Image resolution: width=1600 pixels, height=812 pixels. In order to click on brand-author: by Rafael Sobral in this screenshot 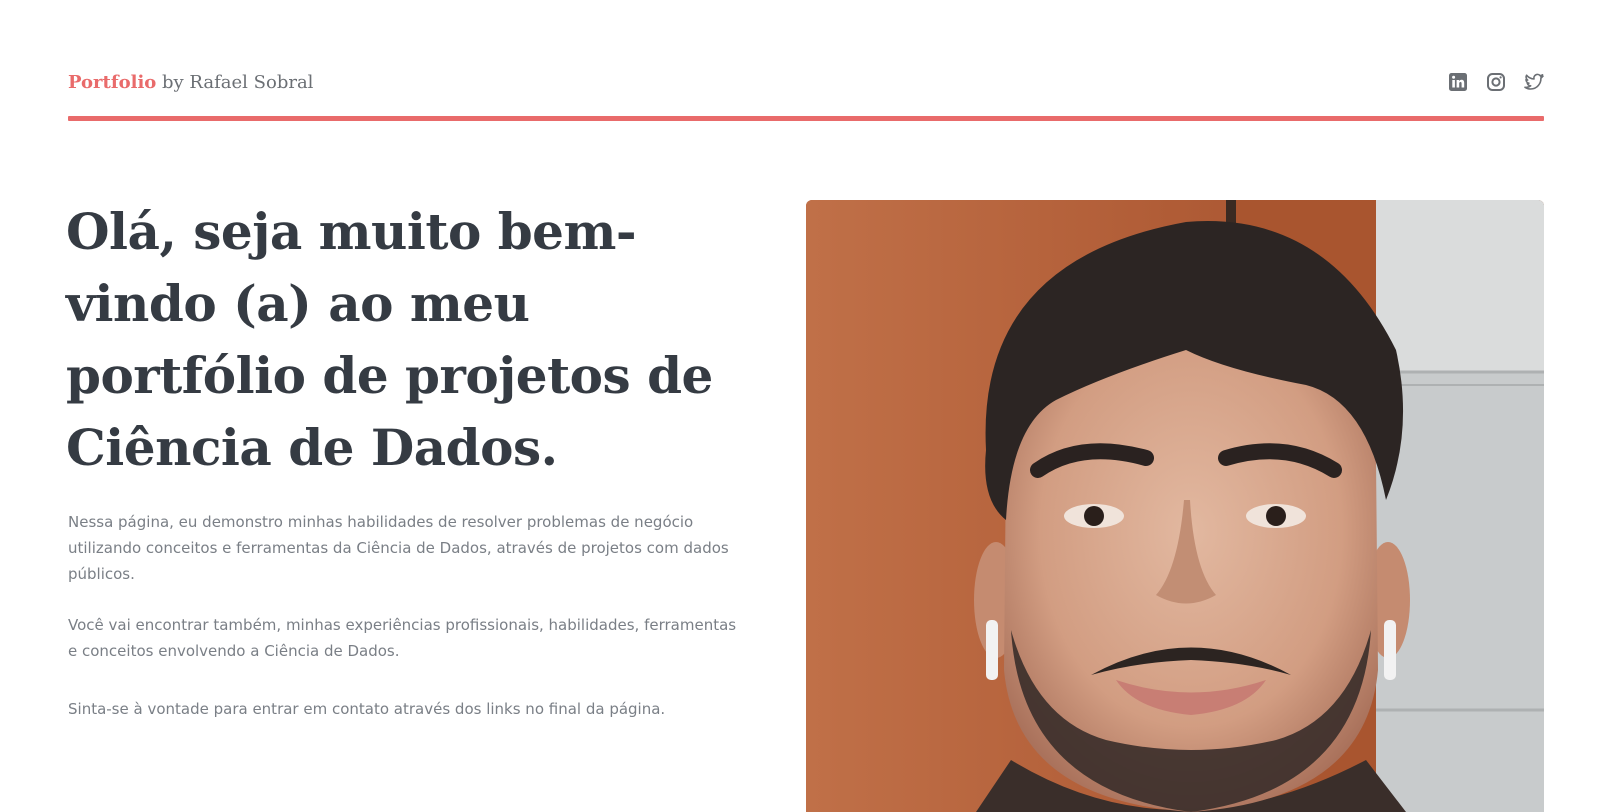, I will do `click(235, 82)`.